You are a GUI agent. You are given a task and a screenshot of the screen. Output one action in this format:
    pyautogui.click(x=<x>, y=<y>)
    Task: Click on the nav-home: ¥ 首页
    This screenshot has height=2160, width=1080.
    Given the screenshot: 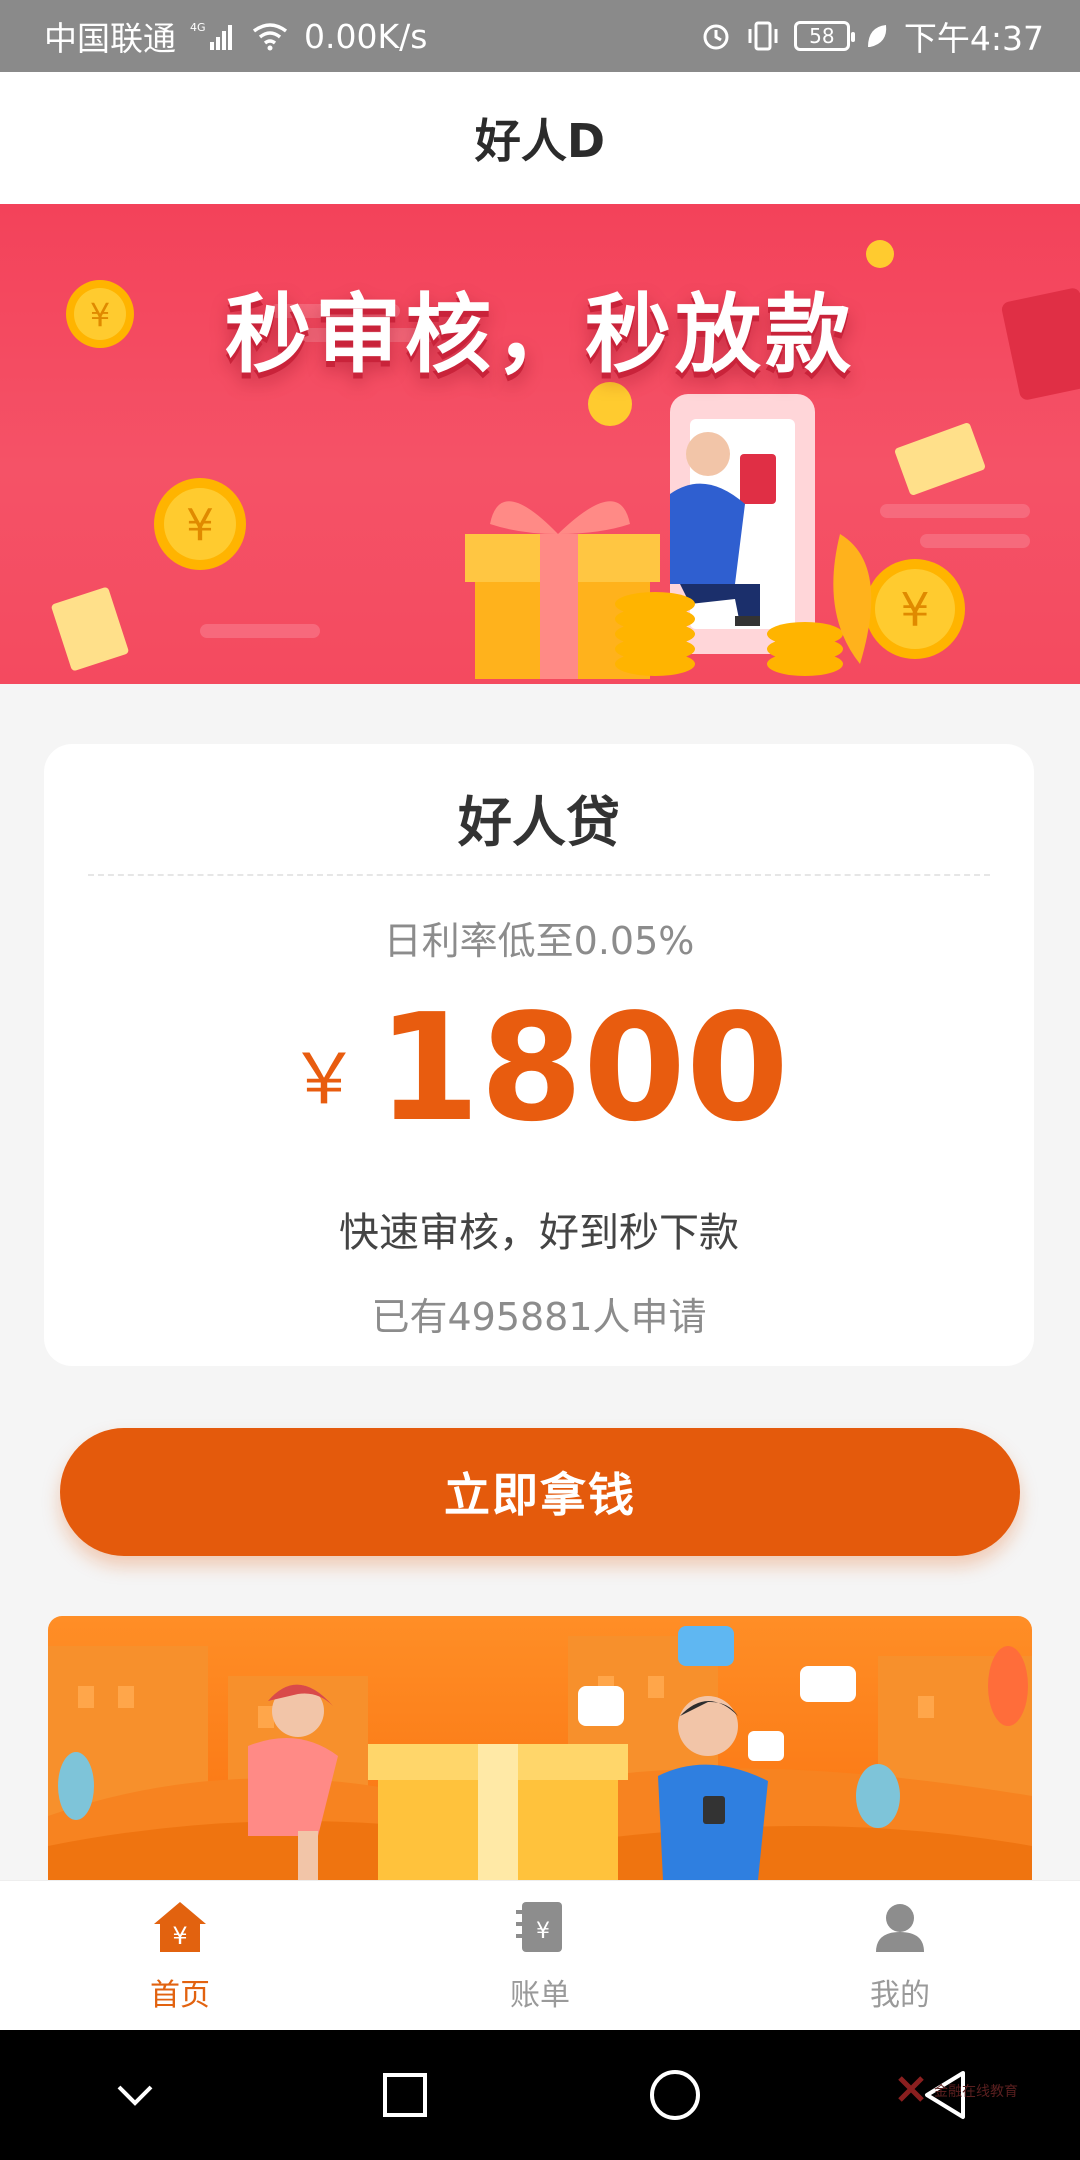 What is the action you would take?
    pyautogui.click(x=180, y=1956)
    